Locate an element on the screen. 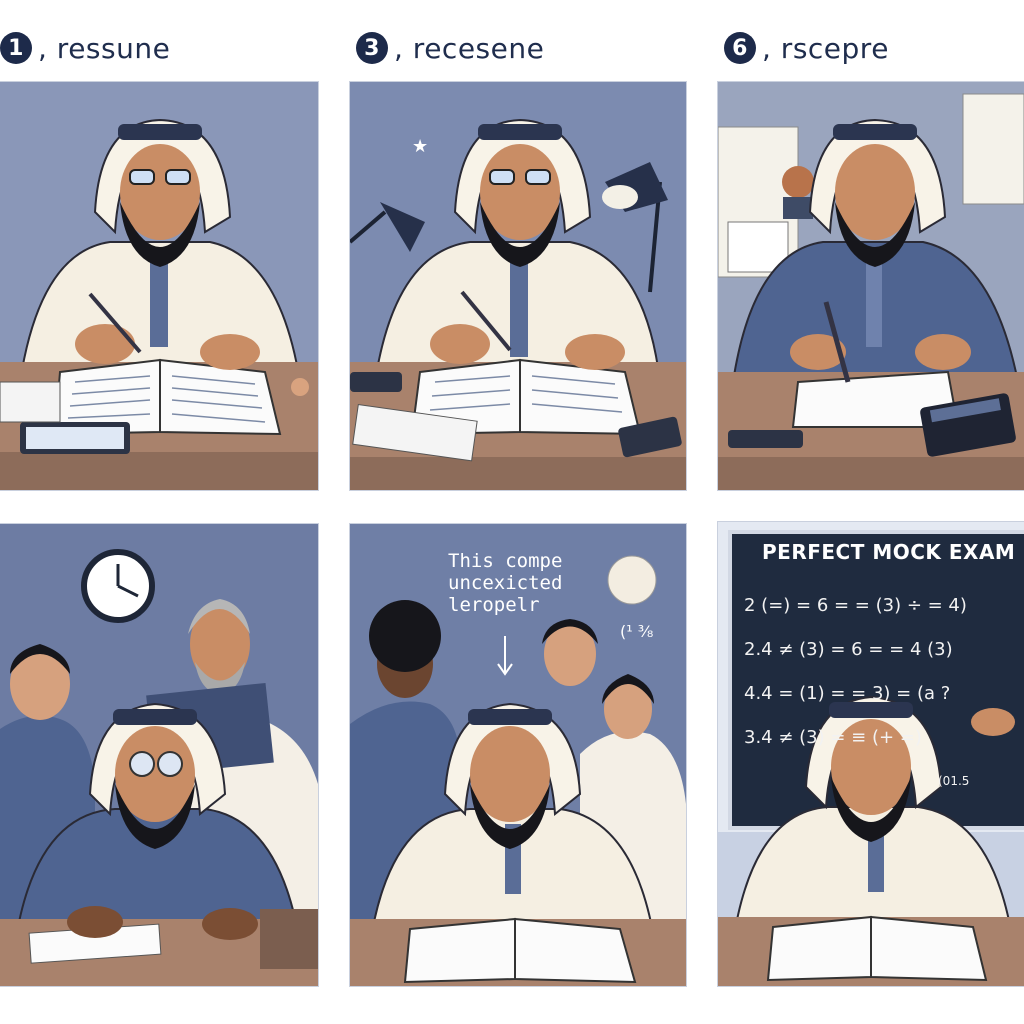  step-1-label: 1 , ressune is located at coordinates (85, 48).